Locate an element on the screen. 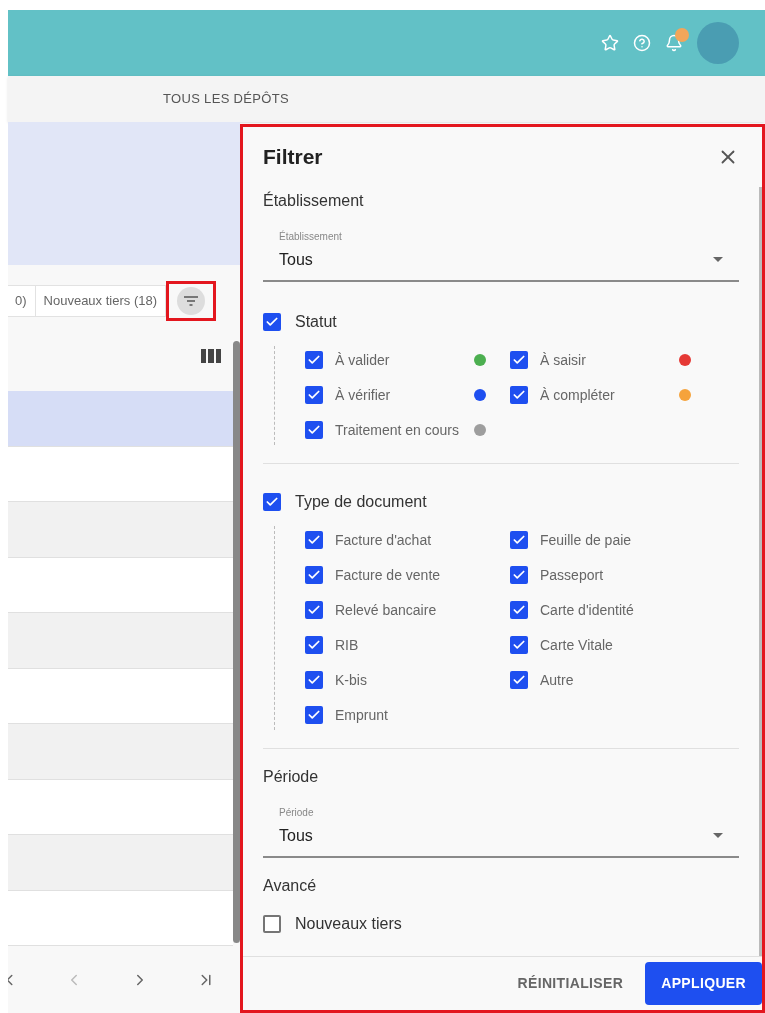 The height and width of the screenshot is (1013, 765). option-label: À valider is located at coordinates (362, 360).